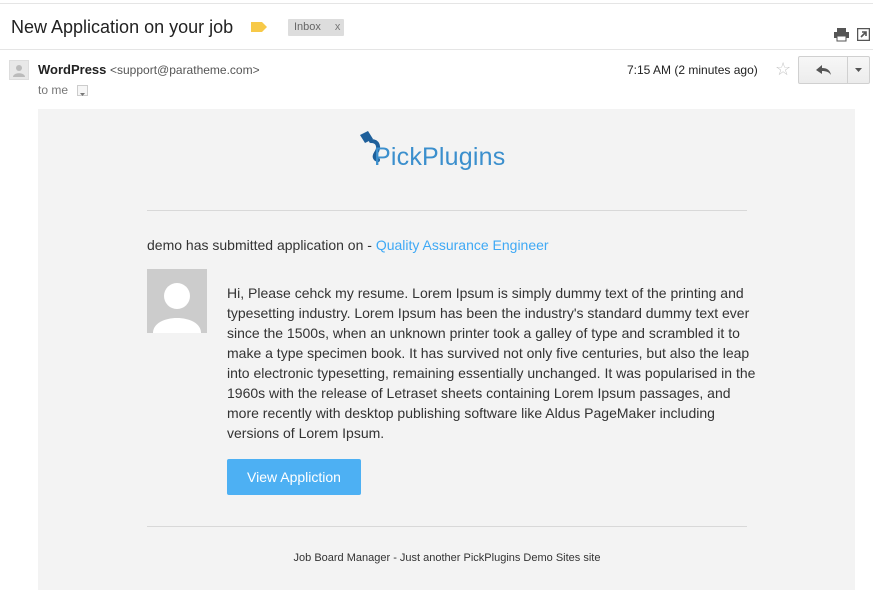  Describe the element at coordinates (841, 35) in the screenshot. I see `print-icon` at that location.